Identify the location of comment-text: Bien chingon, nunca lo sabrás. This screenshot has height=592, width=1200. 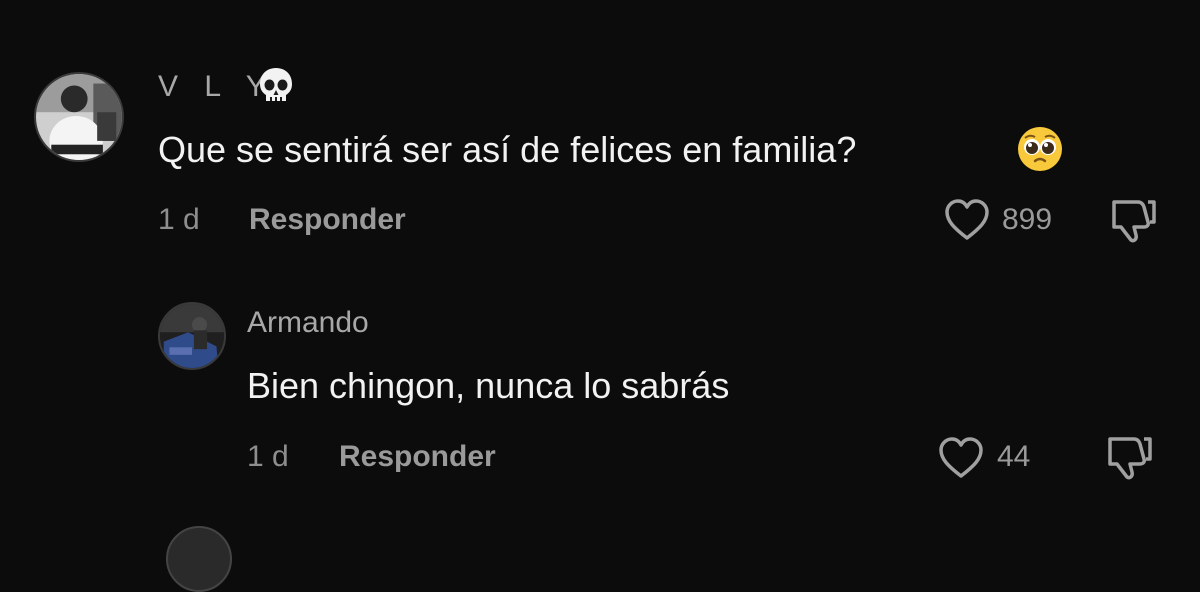
(488, 385).